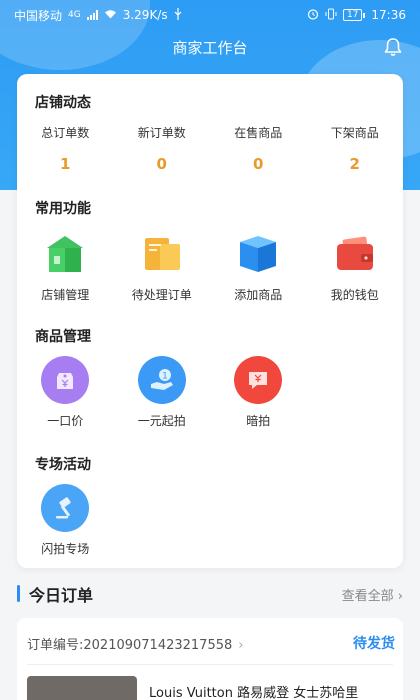 This screenshot has width=420, height=700. What do you see at coordinates (367, 596) in the screenshot?
I see `view-all-label: 查看全部` at bounding box center [367, 596].